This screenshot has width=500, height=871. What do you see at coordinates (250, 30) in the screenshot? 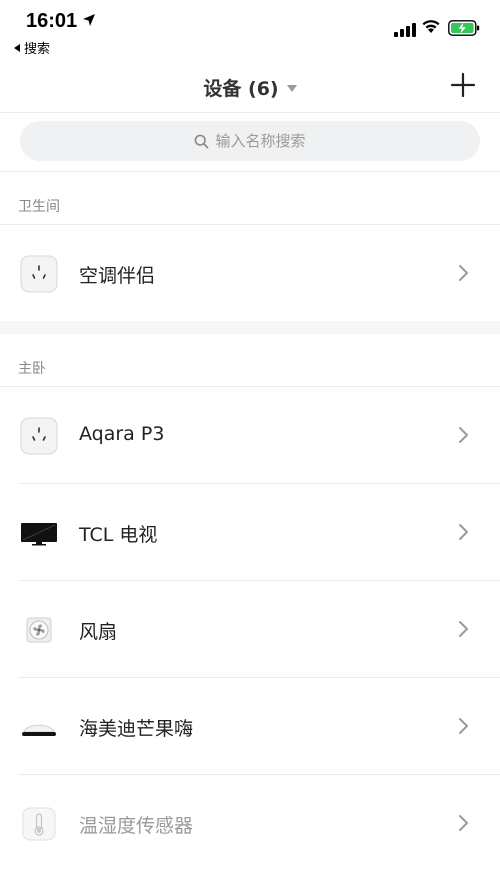
I see `status-bar: 16:01 搜索` at bounding box center [250, 30].